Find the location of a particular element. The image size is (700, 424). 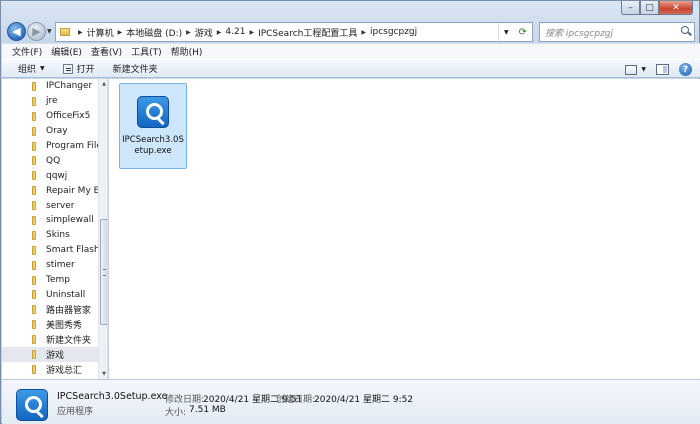

menu-edit: 编辑(E) is located at coordinates (66, 51).